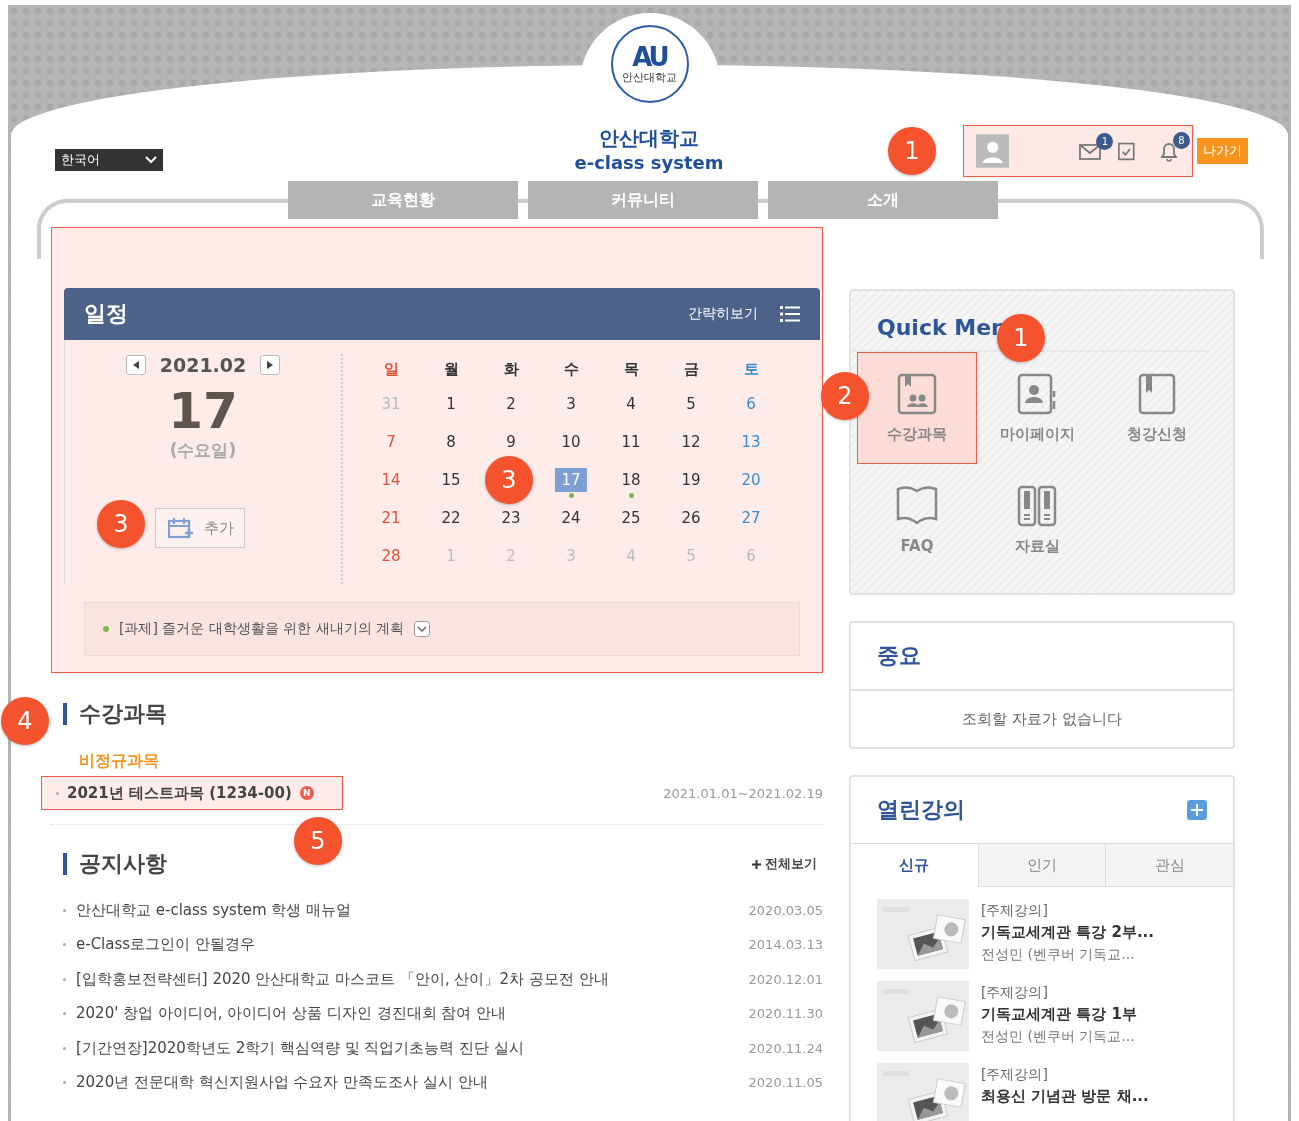 The width and height of the screenshot is (1299, 1121). I want to click on calendar-day: 2, so click(511, 404).